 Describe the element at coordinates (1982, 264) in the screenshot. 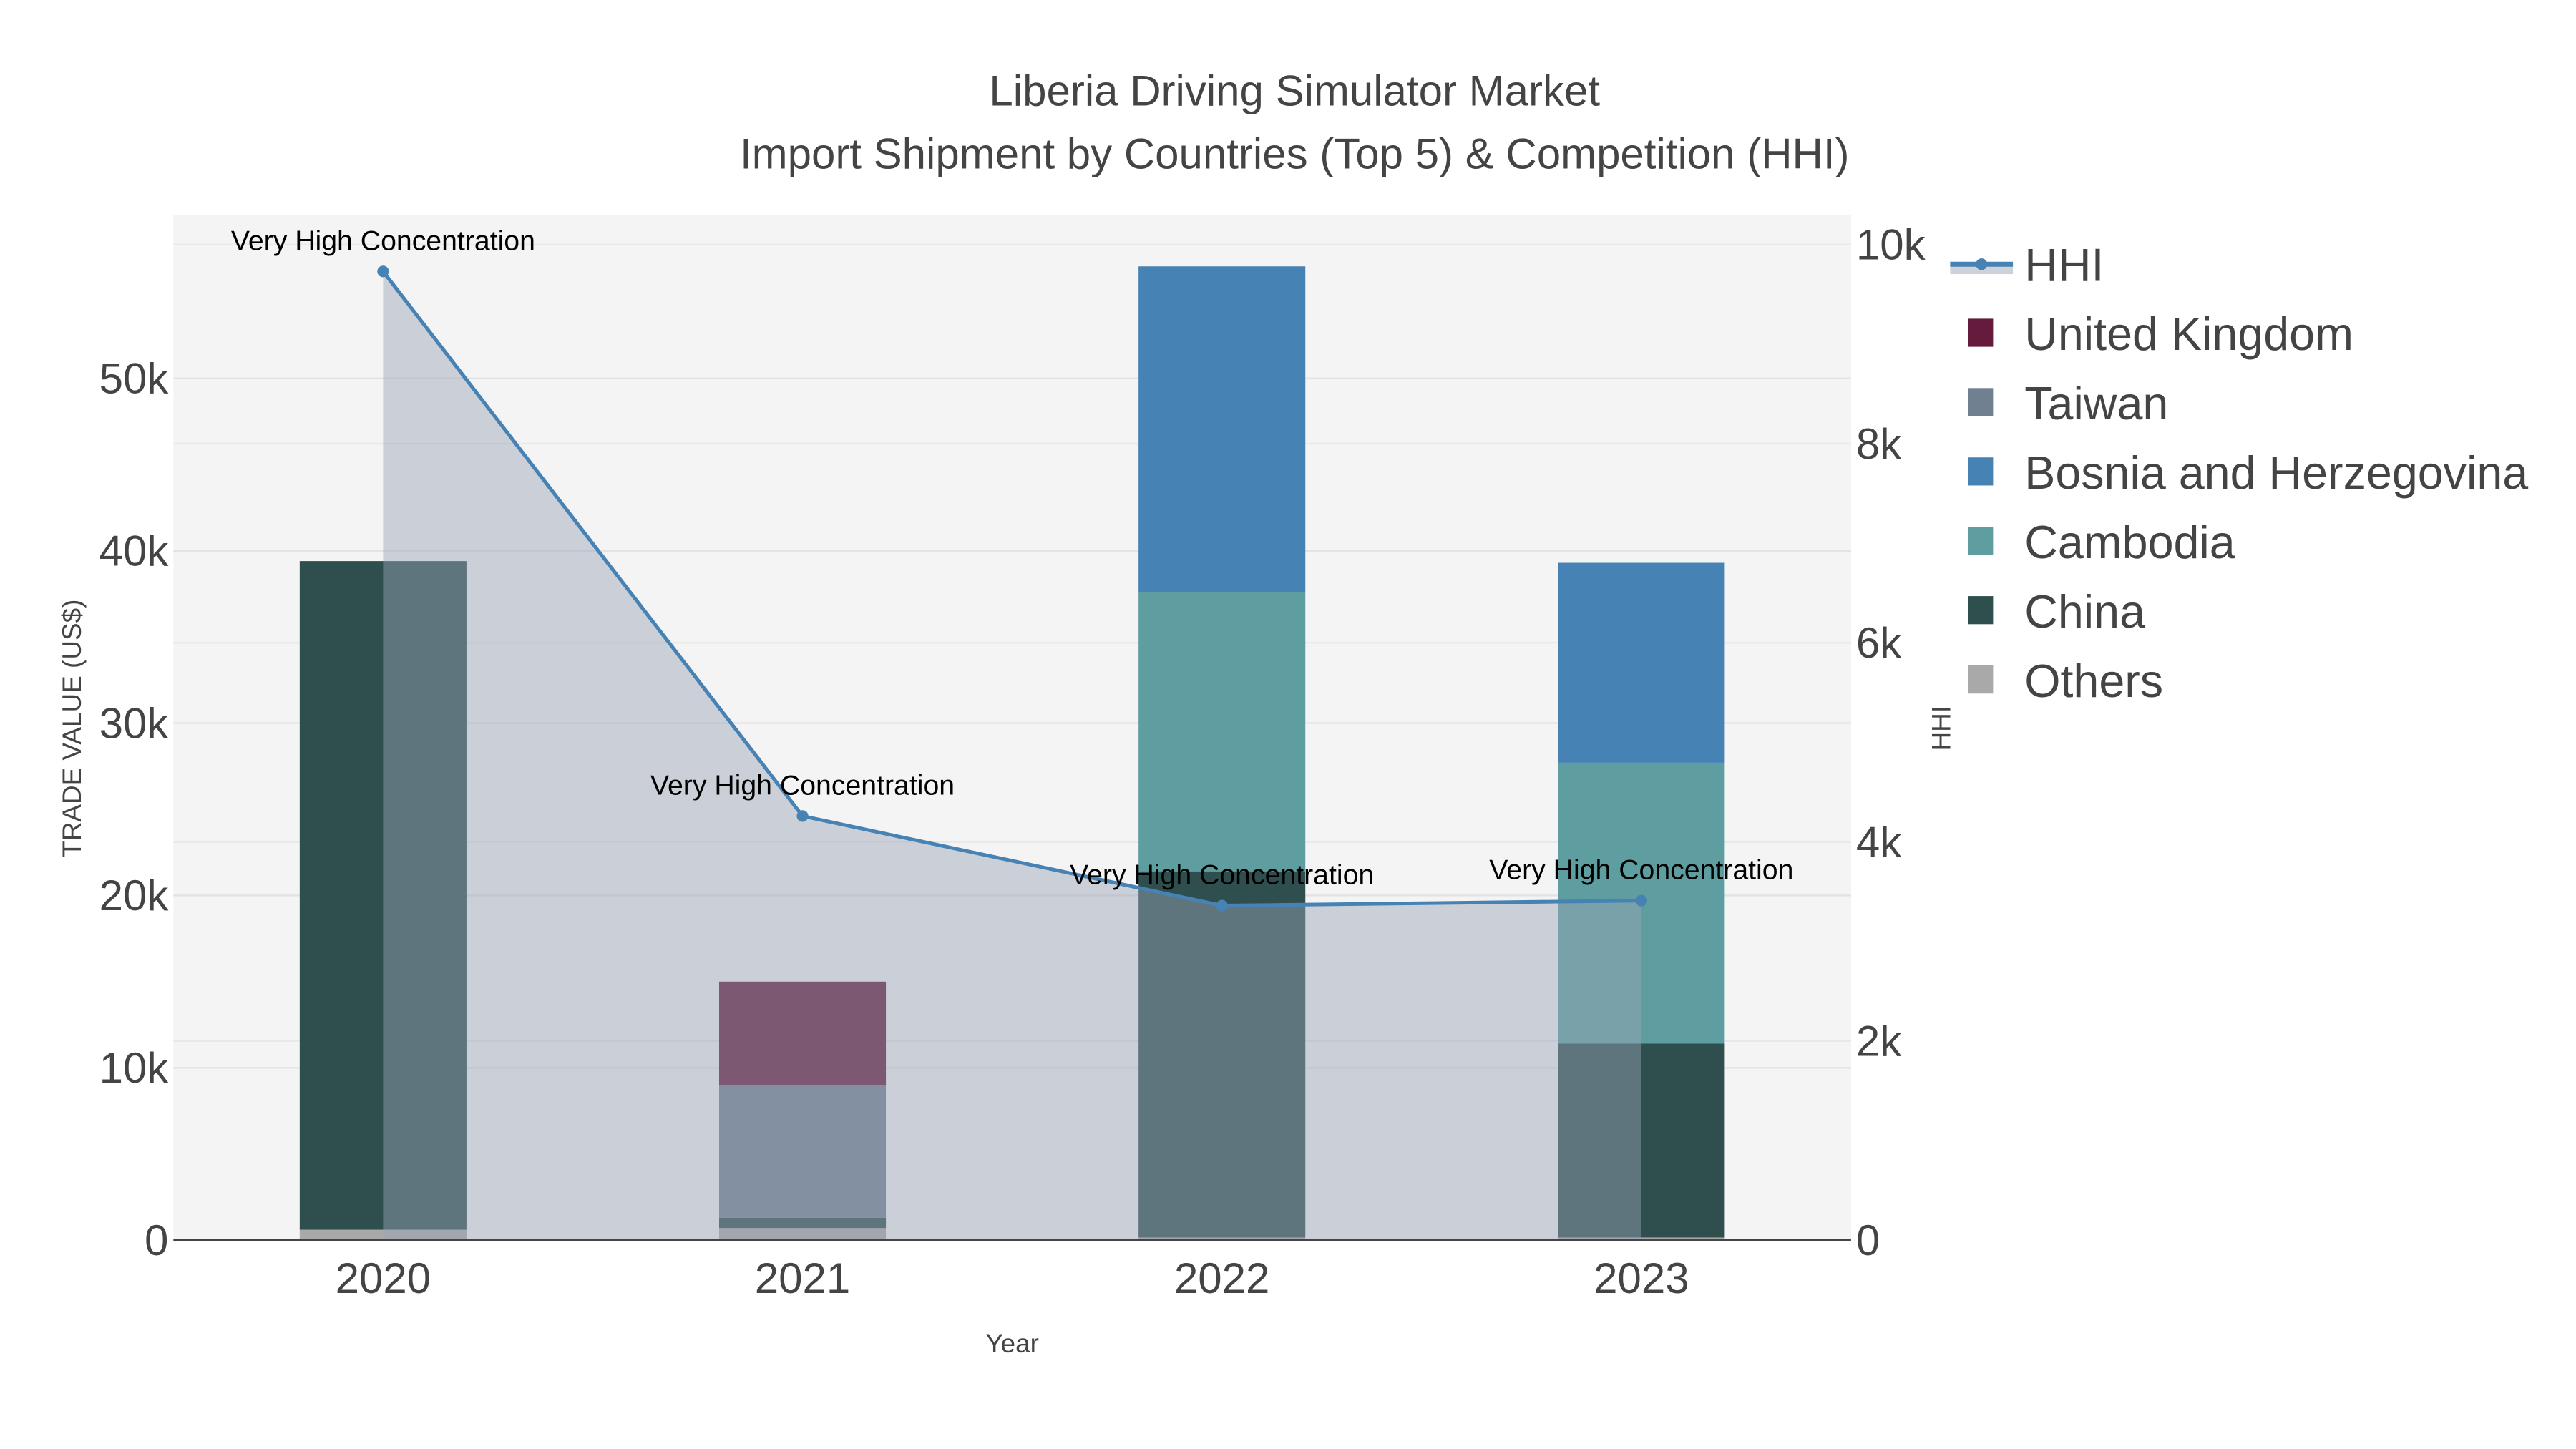

I see `legend-hhi-marker-icon` at that location.